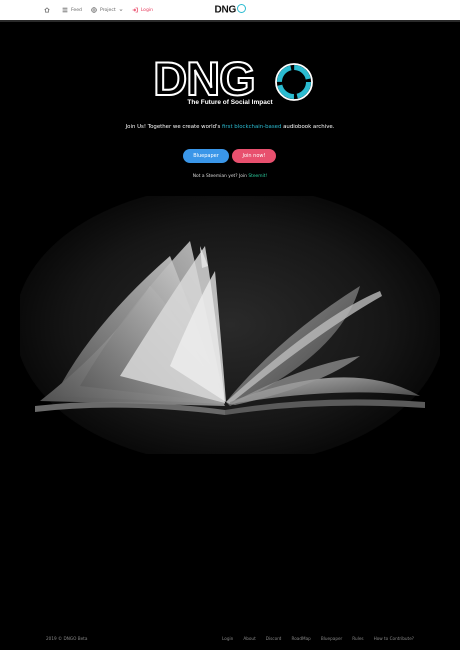  I want to click on footer-link-bluepaper: Bluepaper, so click(331, 638).